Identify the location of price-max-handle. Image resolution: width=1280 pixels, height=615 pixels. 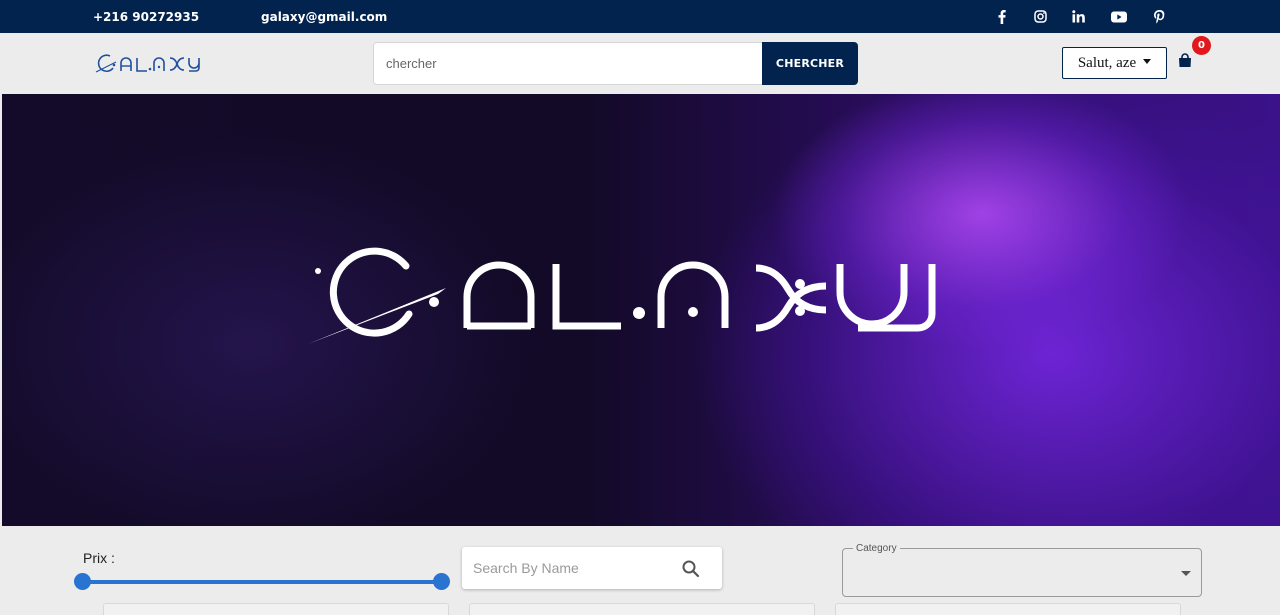
(441, 581).